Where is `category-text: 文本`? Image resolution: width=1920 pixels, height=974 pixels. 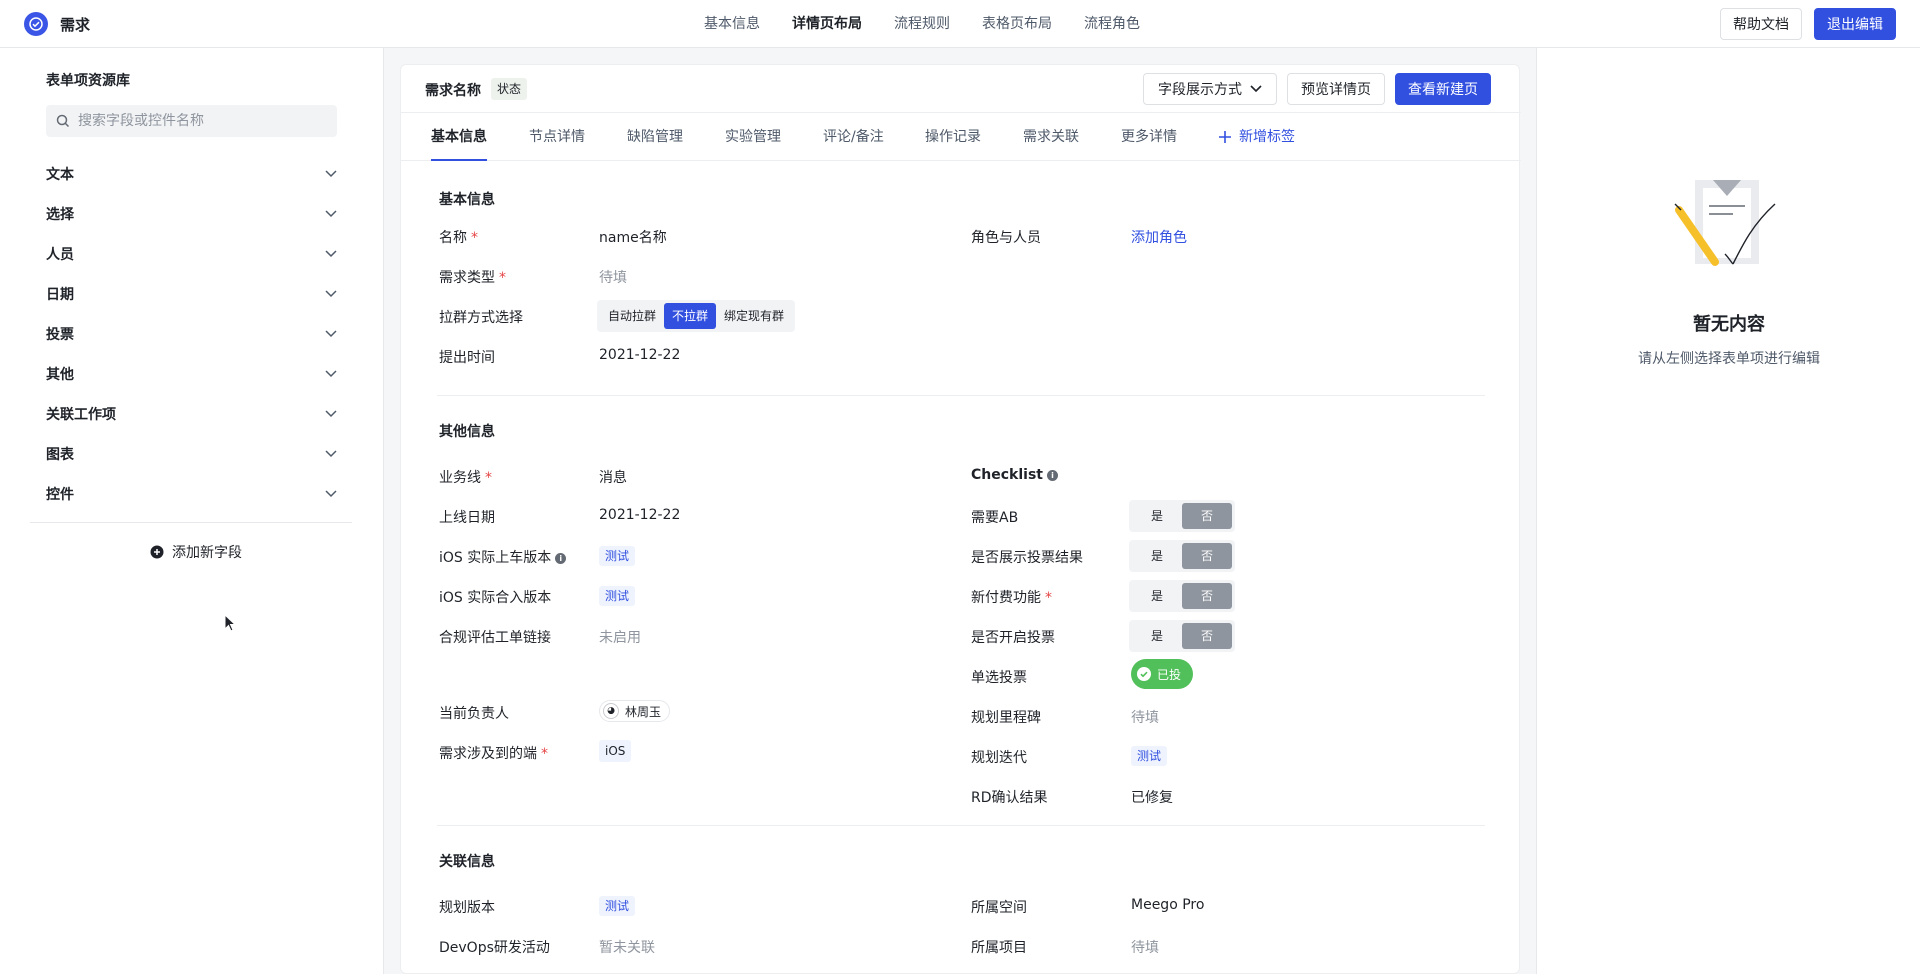 category-text: 文本 is located at coordinates (191, 174).